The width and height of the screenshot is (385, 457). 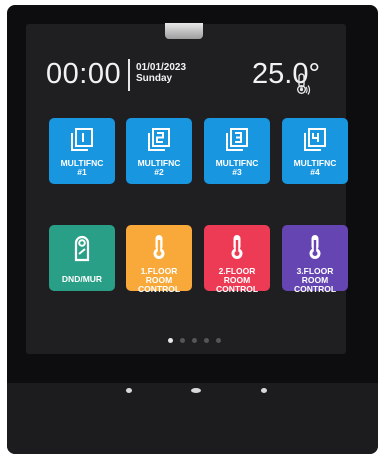 What do you see at coordinates (315, 172) in the screenshot?
I see `tile-label-line2: #4` at bounding box center [315, 172].